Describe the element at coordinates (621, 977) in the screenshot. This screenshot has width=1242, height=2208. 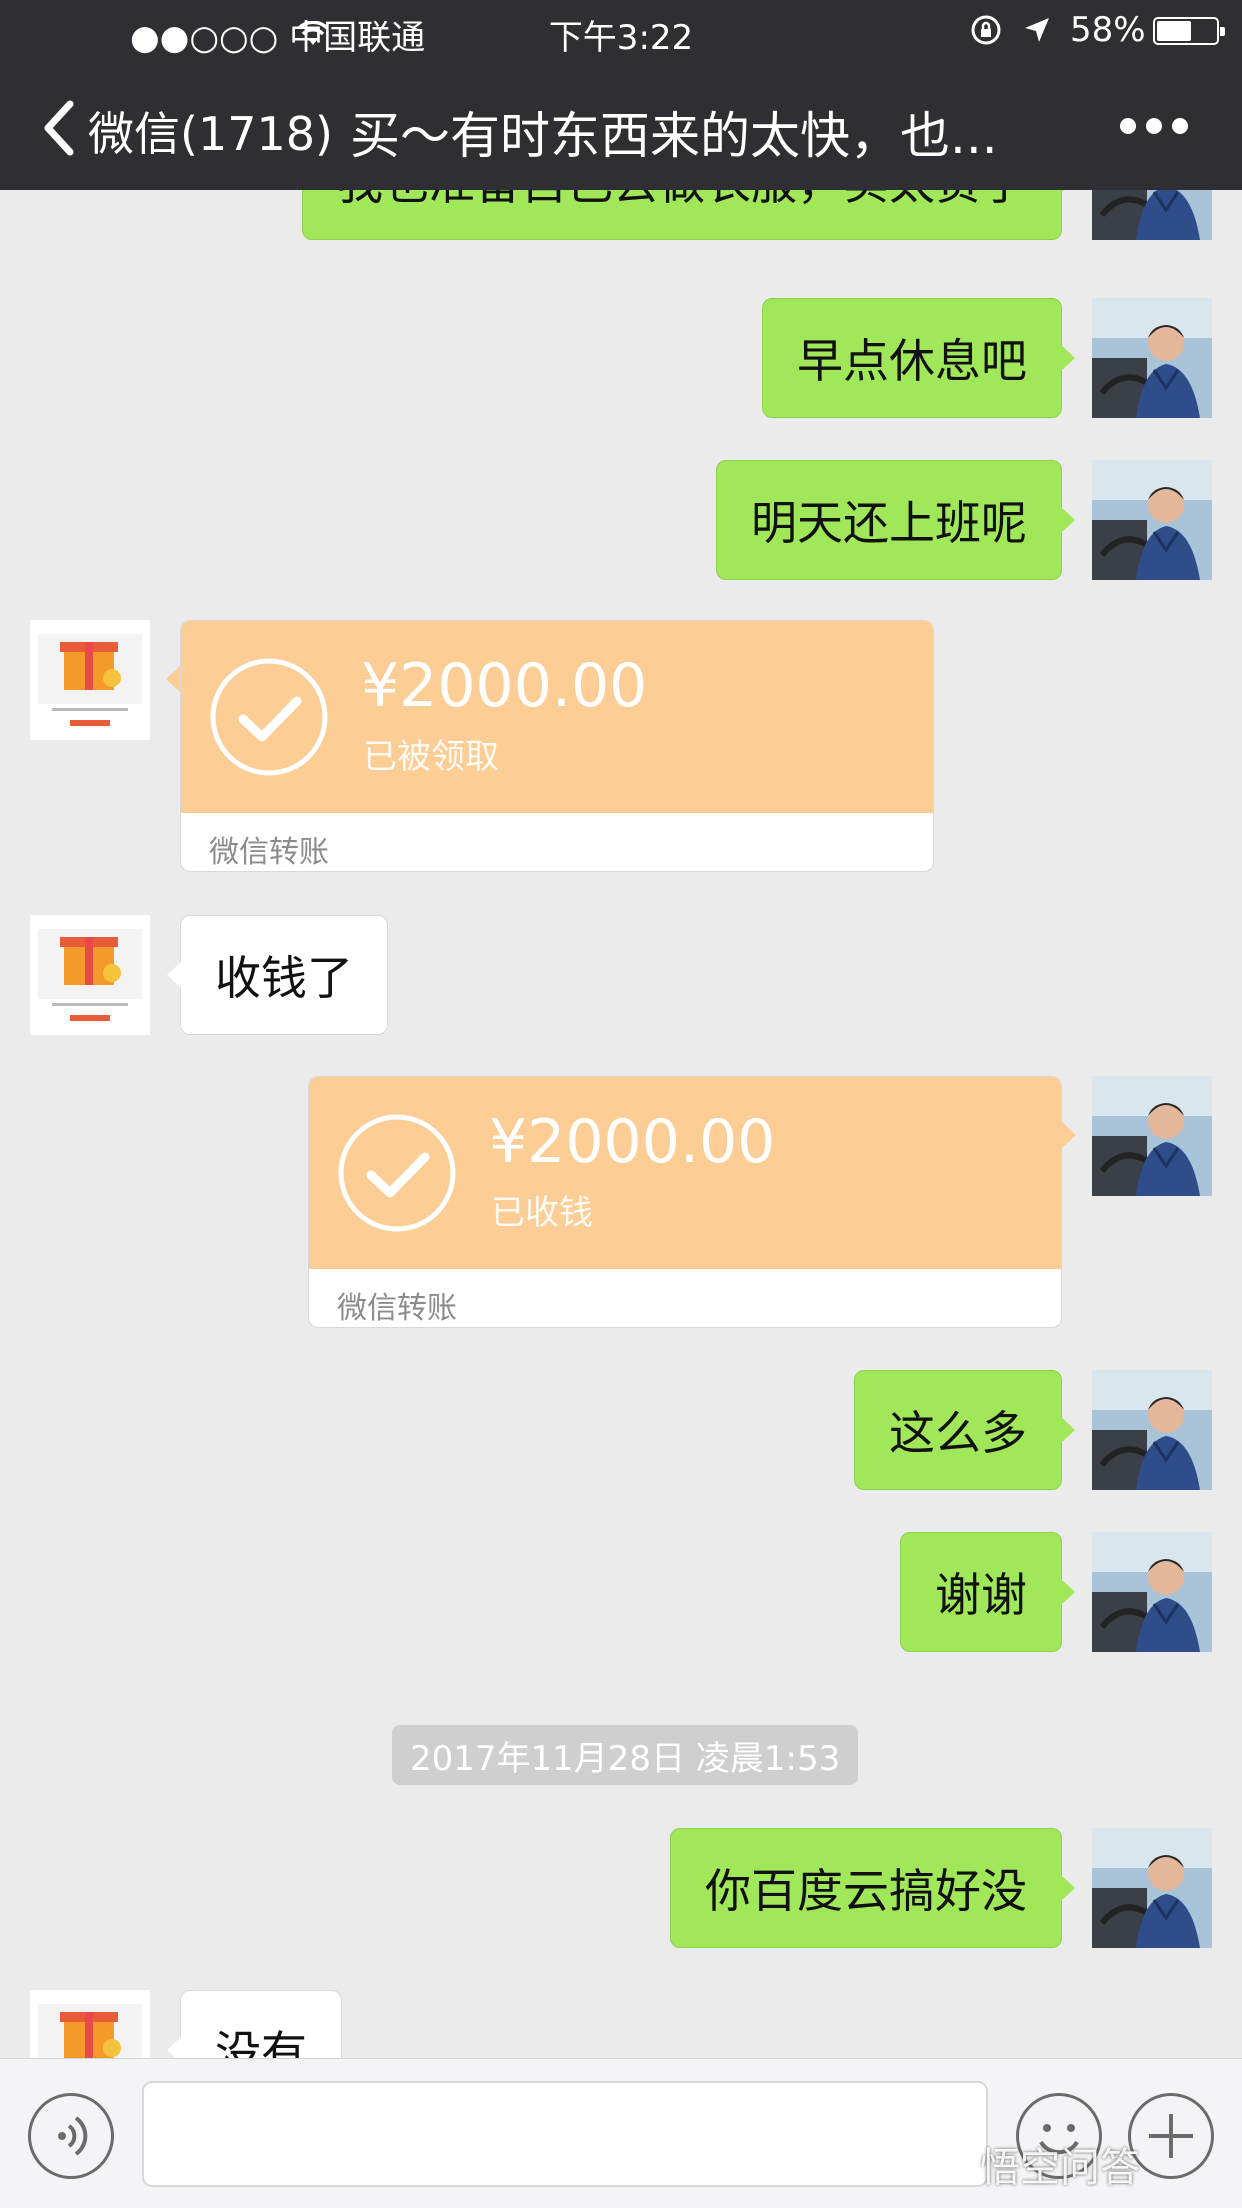
I see `message-row: 收钱了` at that location.